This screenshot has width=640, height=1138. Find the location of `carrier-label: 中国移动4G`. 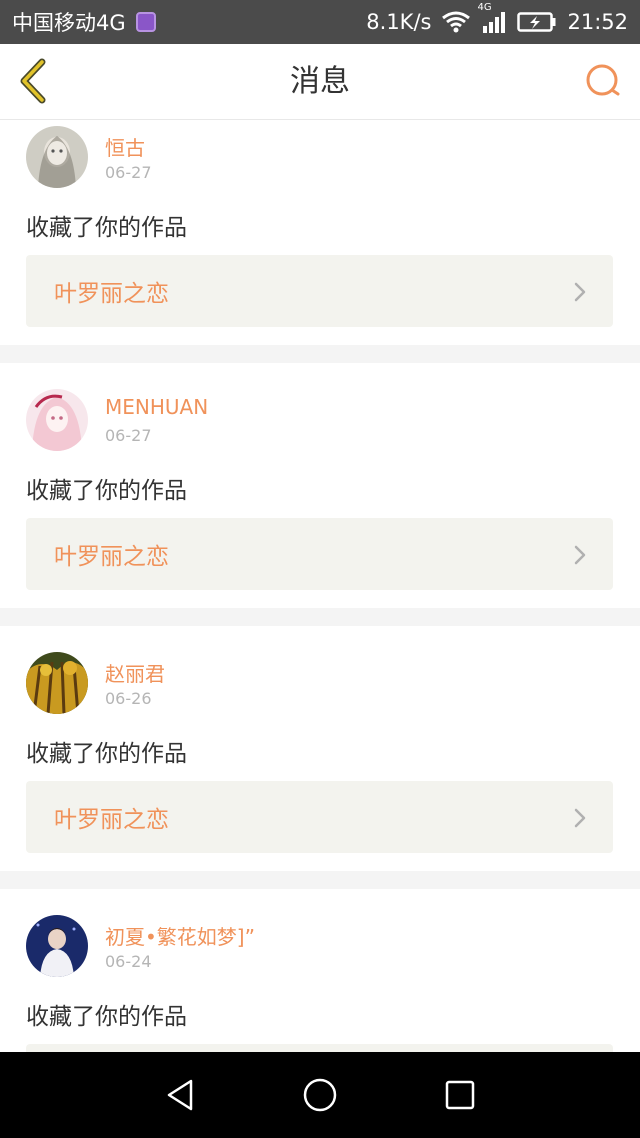

carrier-label: 中国移动4G is located at coordinates (69, 23).